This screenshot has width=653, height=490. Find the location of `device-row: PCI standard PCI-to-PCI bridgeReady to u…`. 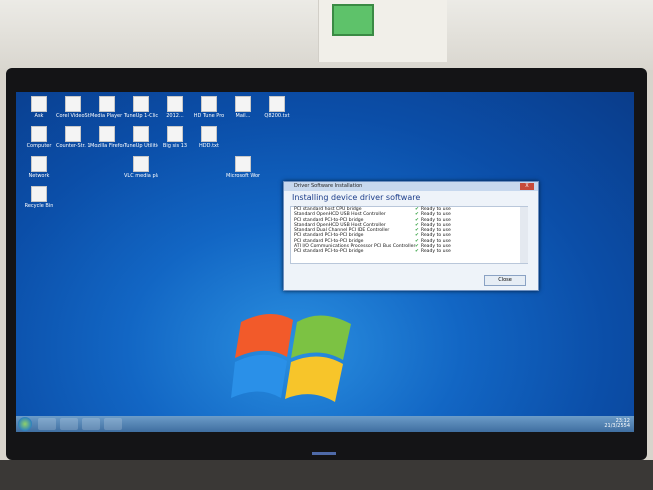

device-row: PCI standard PCI-to-PCI bridgeReady to u… is located at coordinates (409, 251).